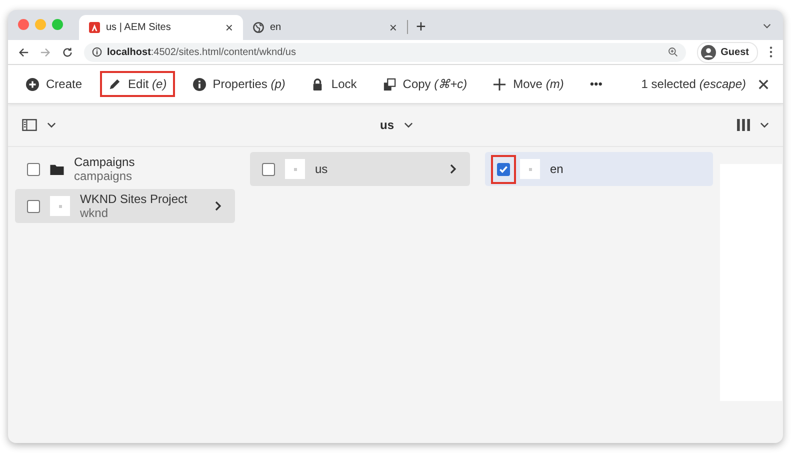 This screenshot has height=454, width=795. I want to click on globe-icon, so click(258, 27).